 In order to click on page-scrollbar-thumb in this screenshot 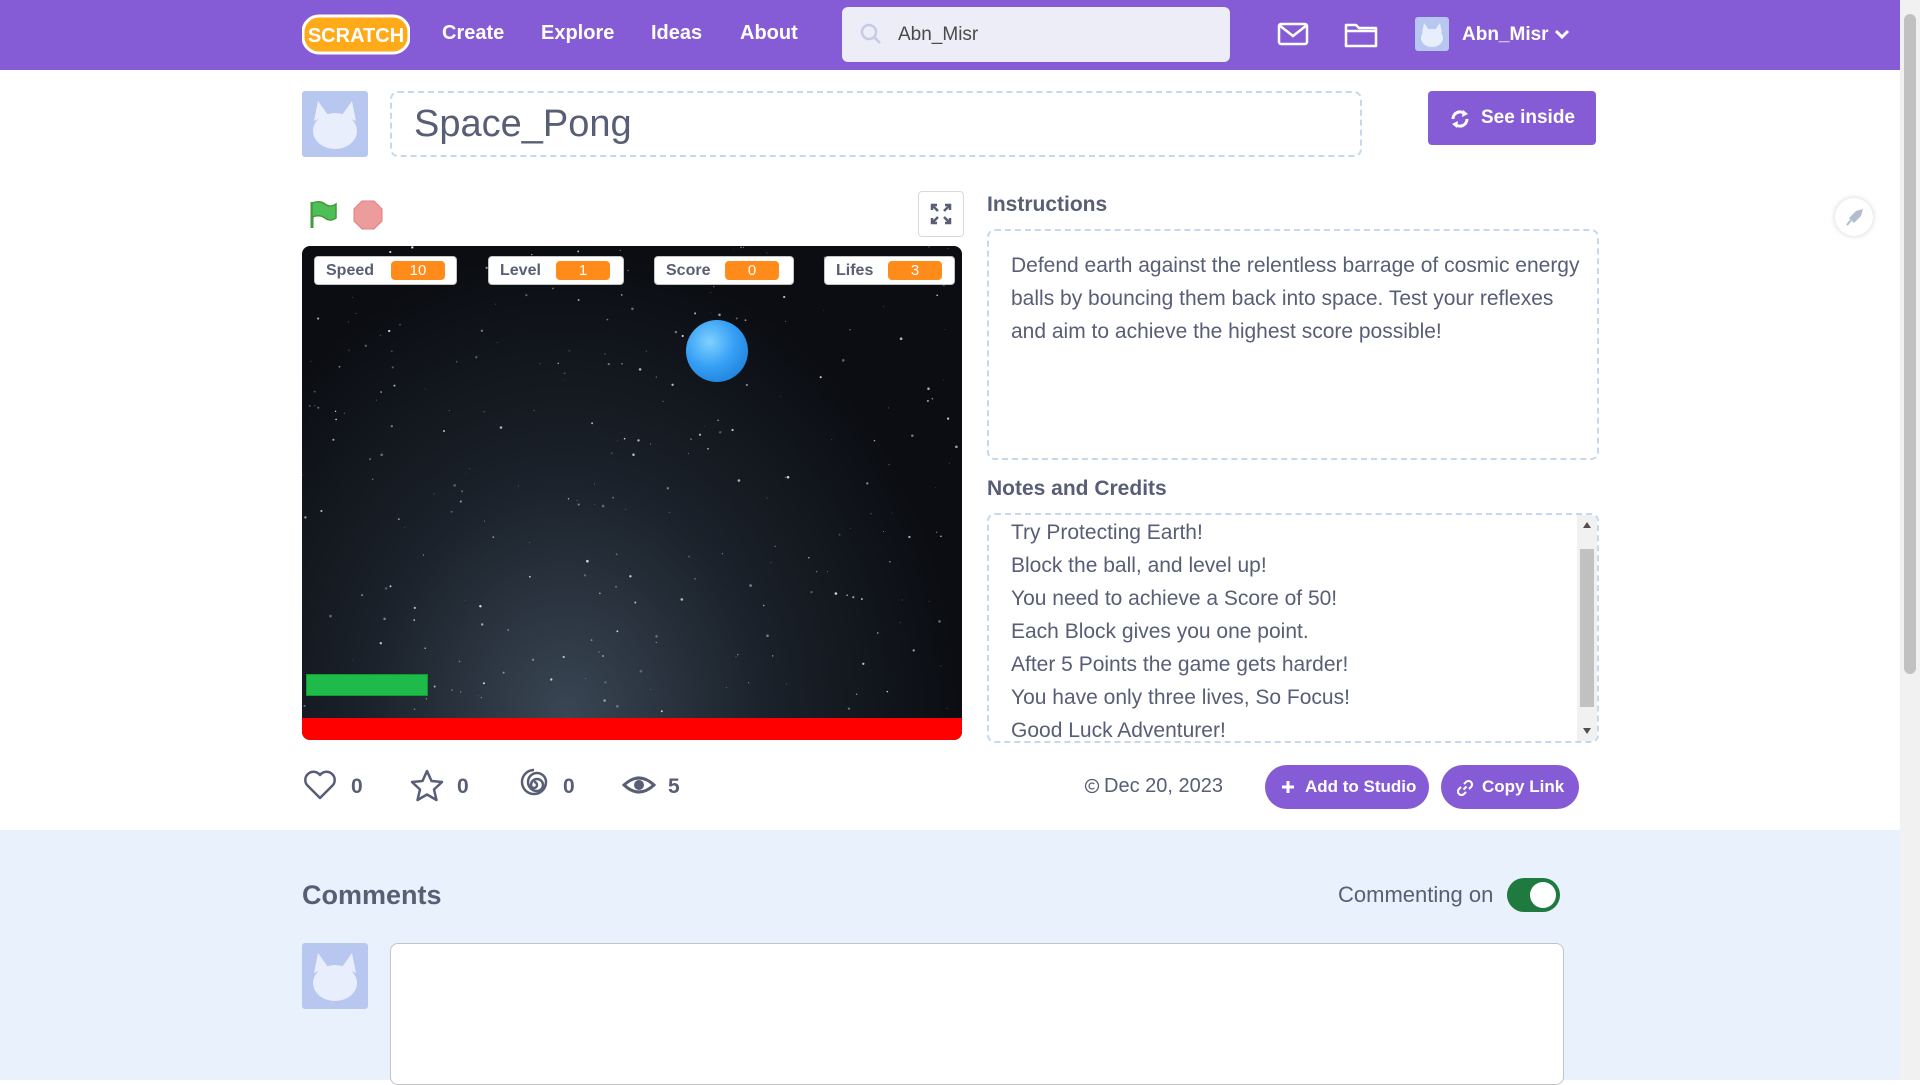, I will do `click(1910, 344)`.